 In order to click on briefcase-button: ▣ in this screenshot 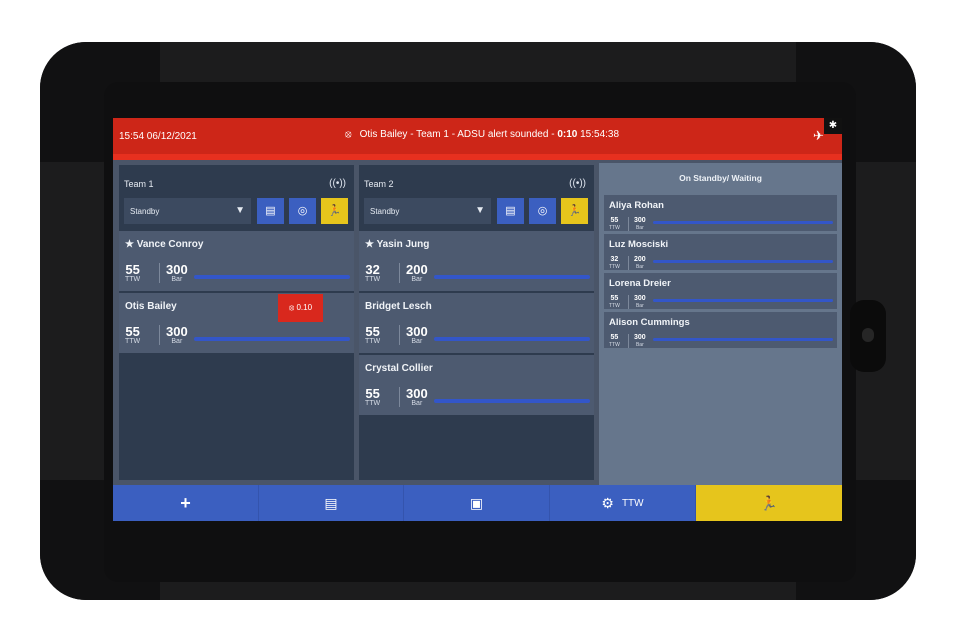, I will do `click(477, 503)`.